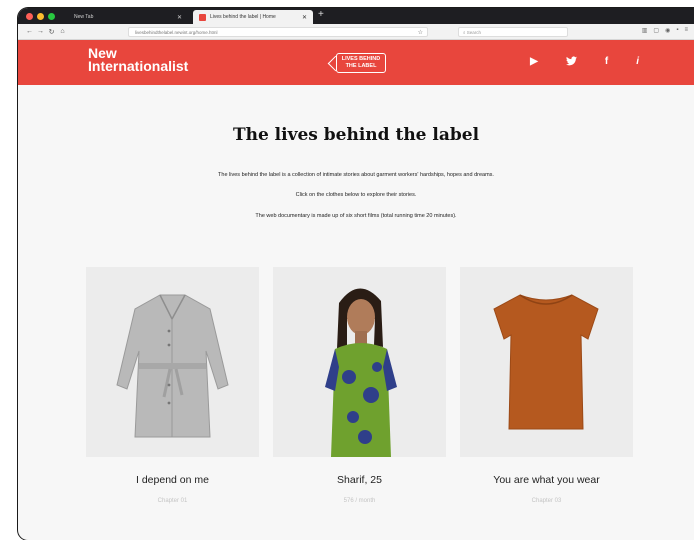 Image resolution: width=694 pixels, height=540 pixels. I want to click on tab-active: Lives behind the label | Home ✕, so click(253, 17).